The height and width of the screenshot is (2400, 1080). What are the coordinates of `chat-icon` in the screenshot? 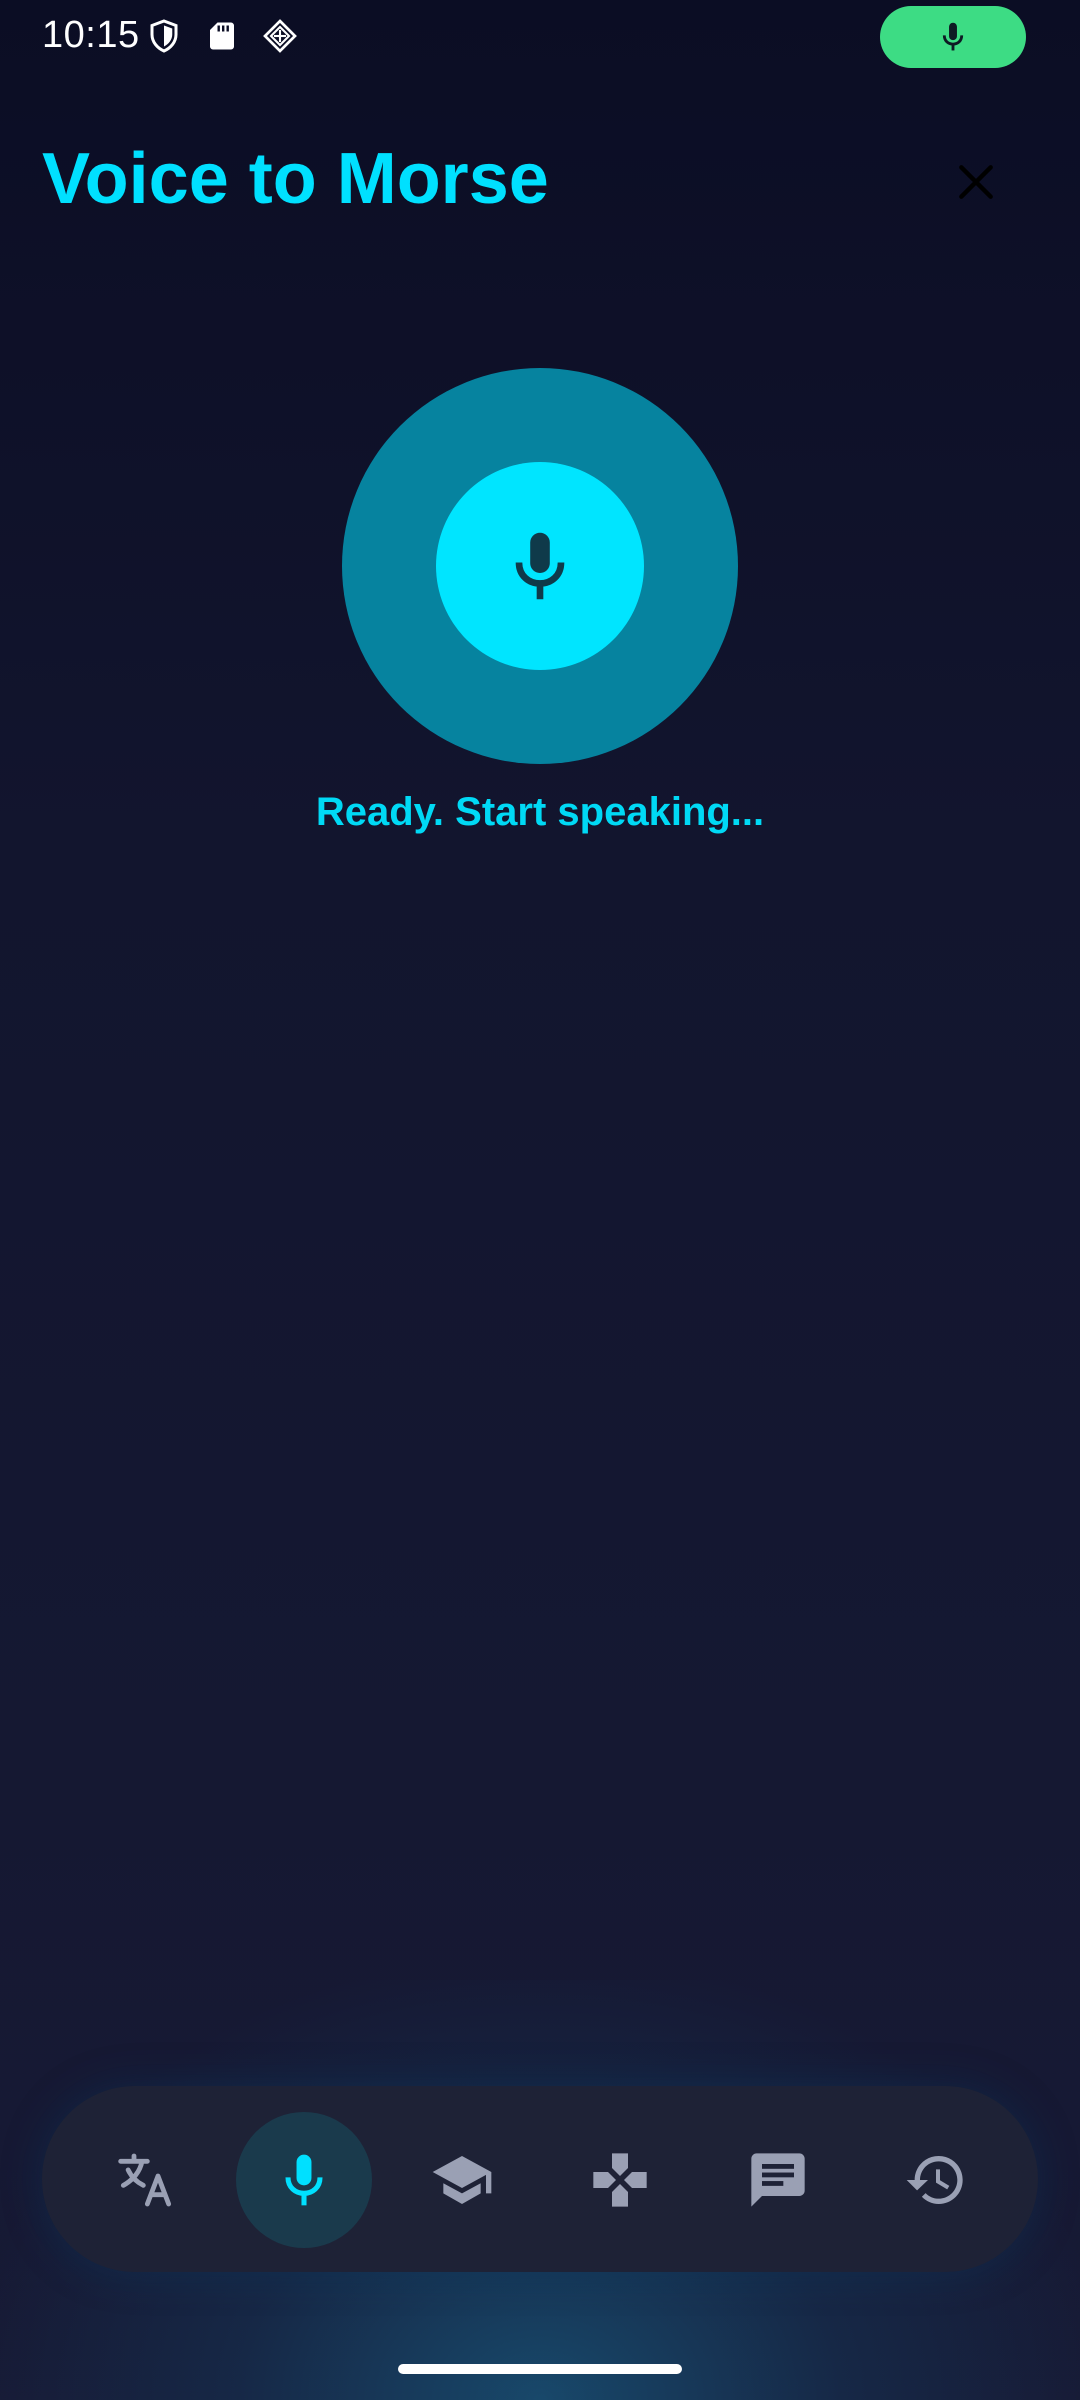 It's located at (778, 2180).